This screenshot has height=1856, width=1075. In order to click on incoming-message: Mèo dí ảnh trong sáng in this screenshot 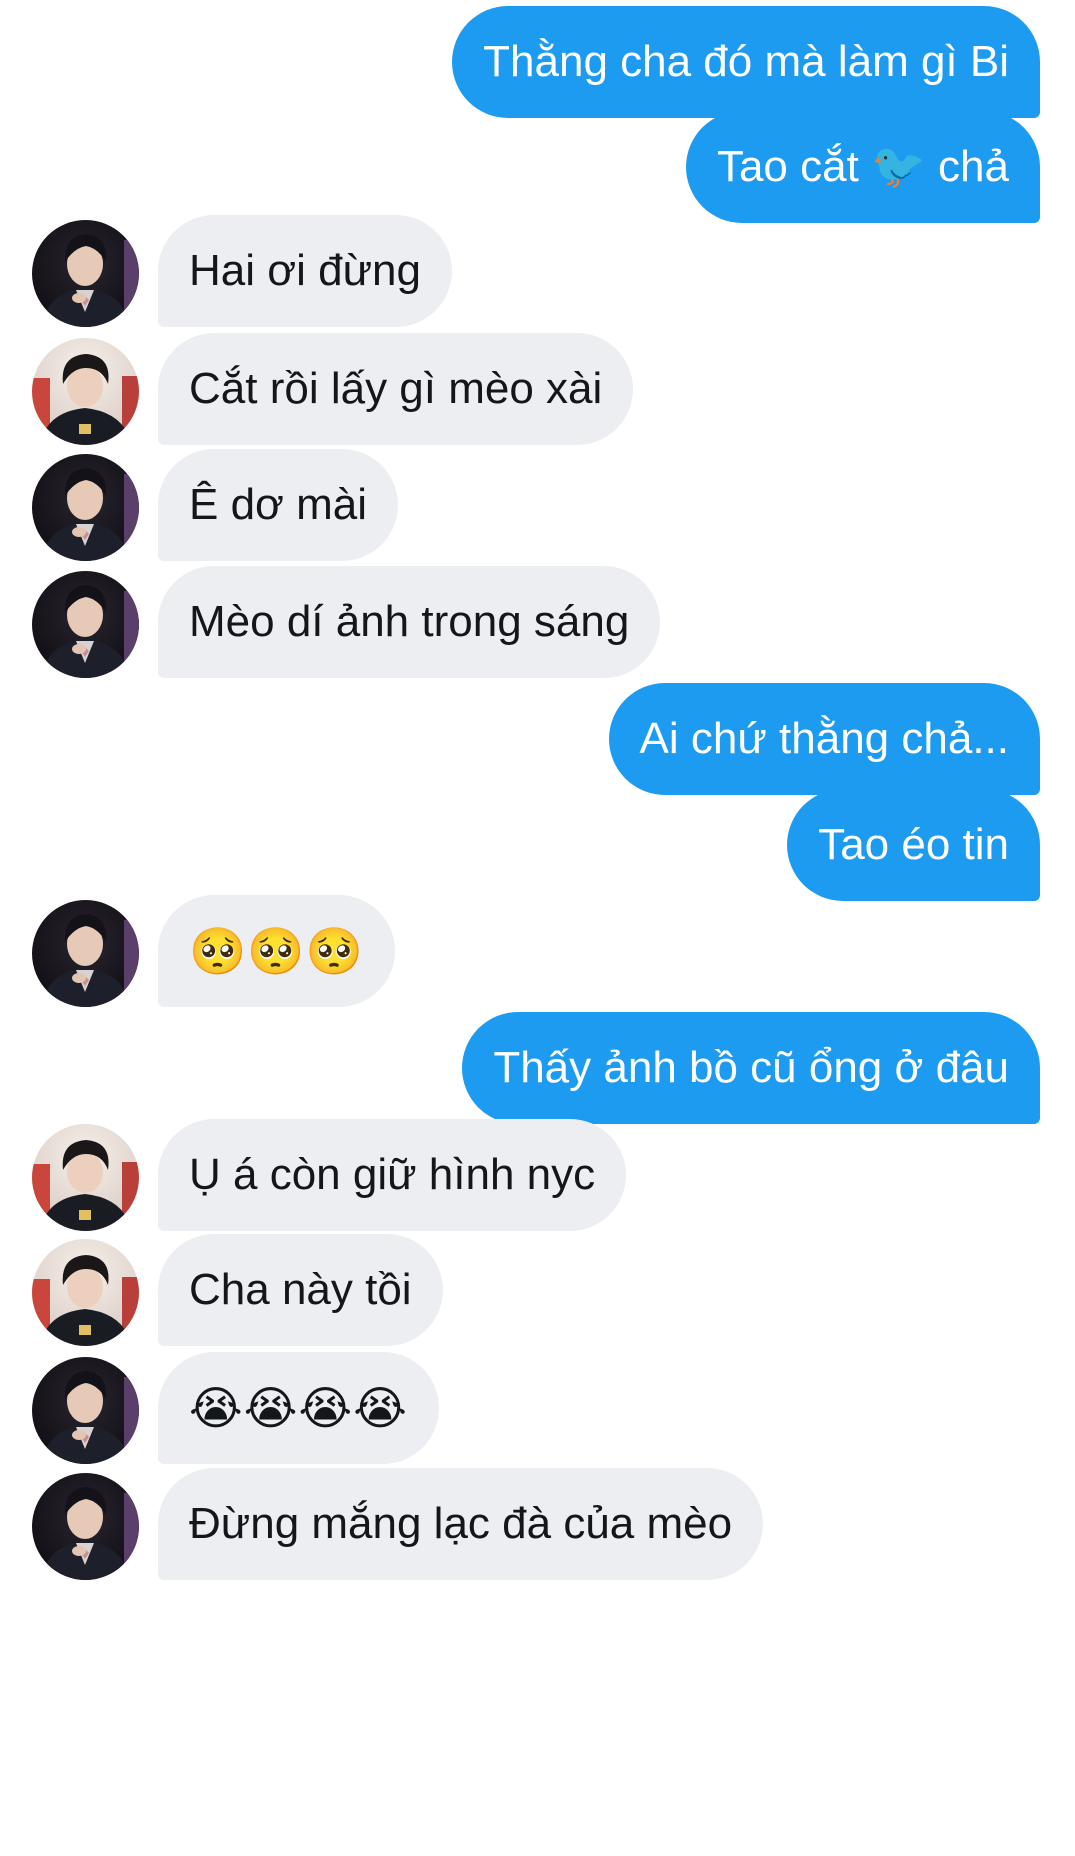, I will do `click(537, 622)`.